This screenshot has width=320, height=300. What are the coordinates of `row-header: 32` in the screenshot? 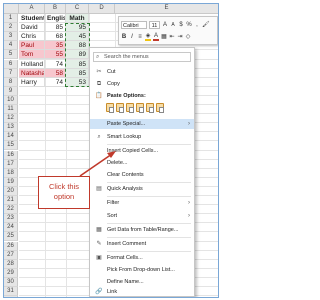 It's located at (11, 296).